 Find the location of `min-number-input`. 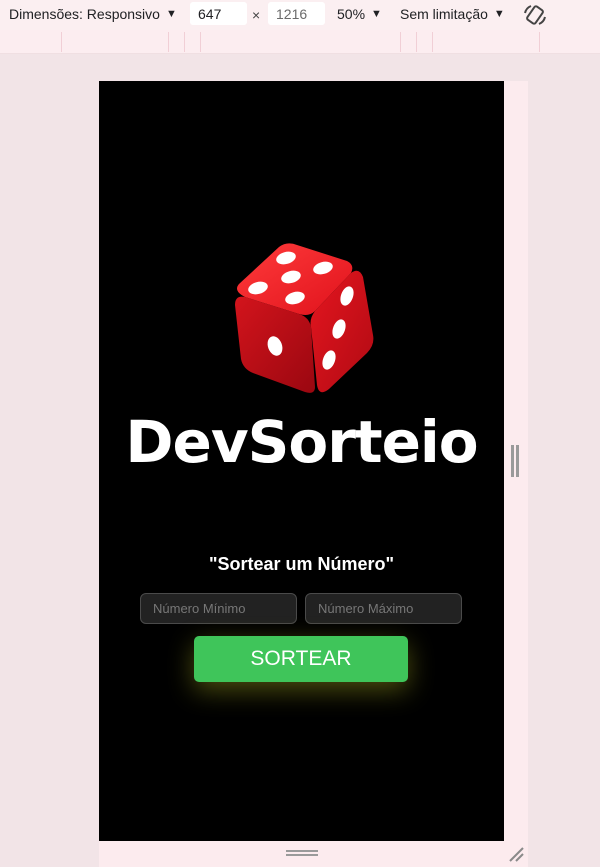

min-number-input is located at coordinates (218, 608).